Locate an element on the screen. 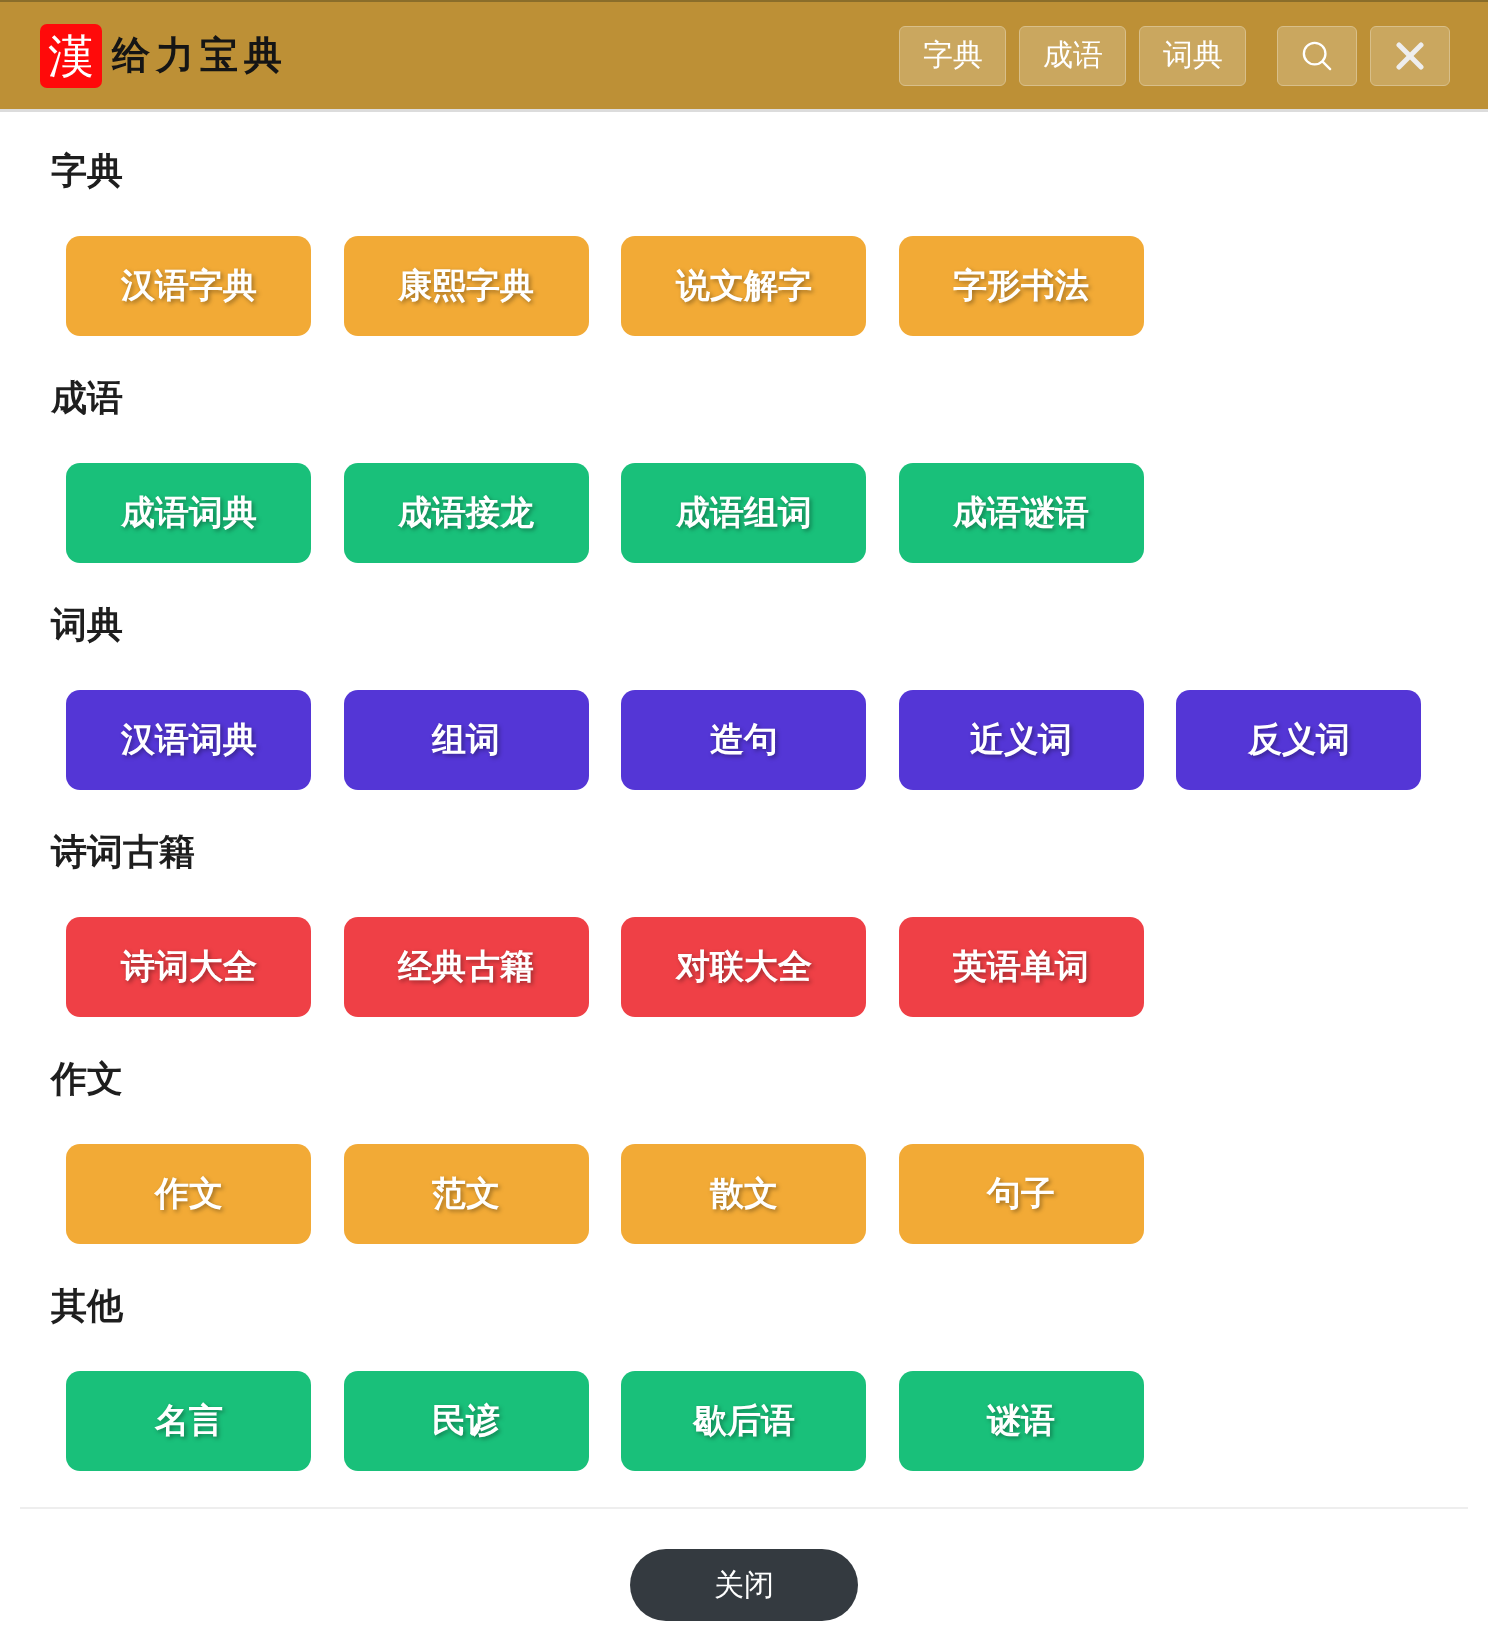 Image resolution: width=1488 pixels, height=1652 pixels. section-heading: 成语 is located at coordinates (87, 398).